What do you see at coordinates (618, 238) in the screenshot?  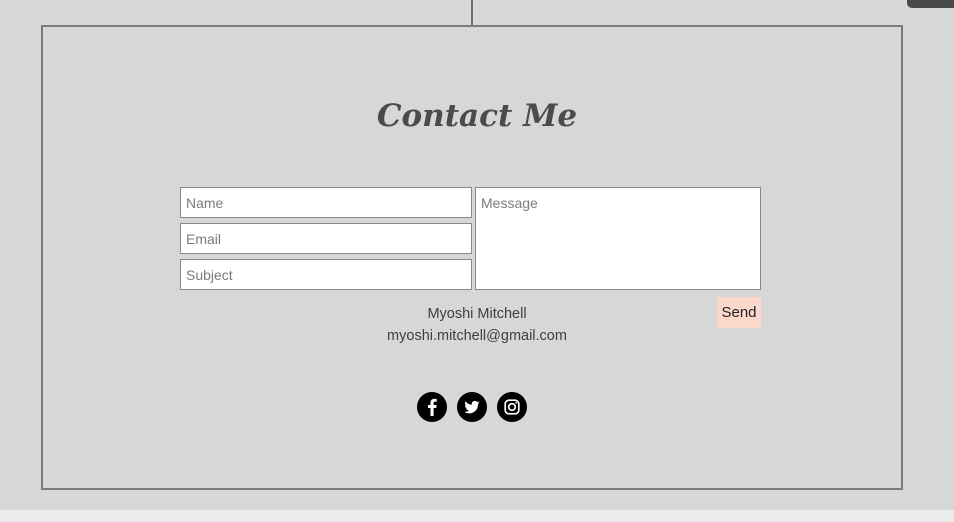 I see `message-textarea` at bounding box center [618, 238].